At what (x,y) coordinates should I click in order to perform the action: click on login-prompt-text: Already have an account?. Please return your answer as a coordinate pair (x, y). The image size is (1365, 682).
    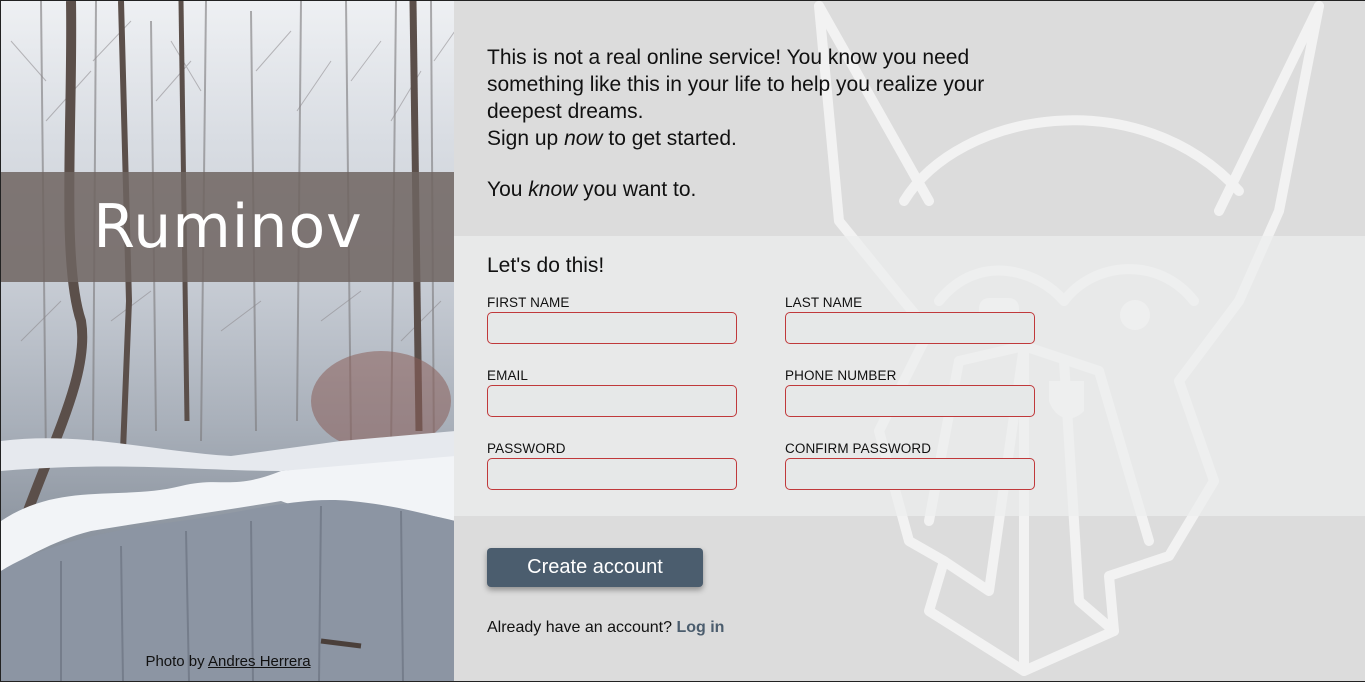
    Looking at the image, I should click on (582, 627).